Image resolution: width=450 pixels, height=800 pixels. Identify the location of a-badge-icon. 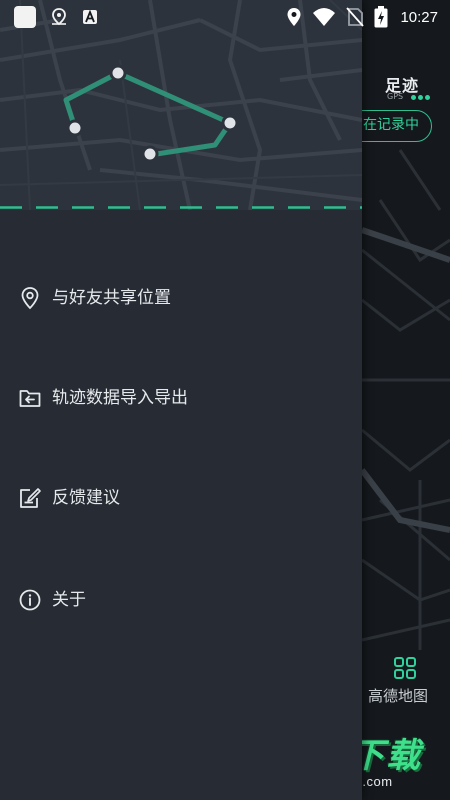
(90, 16).